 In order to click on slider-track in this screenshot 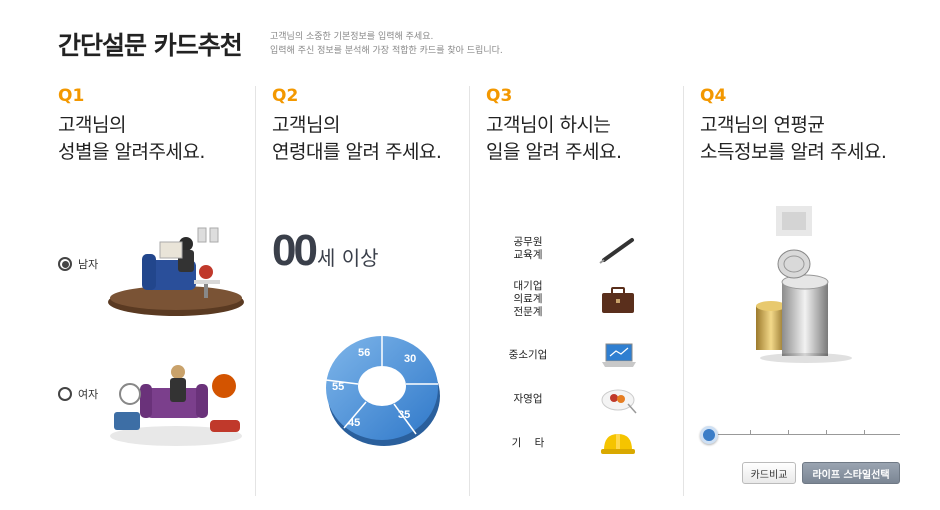, I will do `click(803, 434)`.